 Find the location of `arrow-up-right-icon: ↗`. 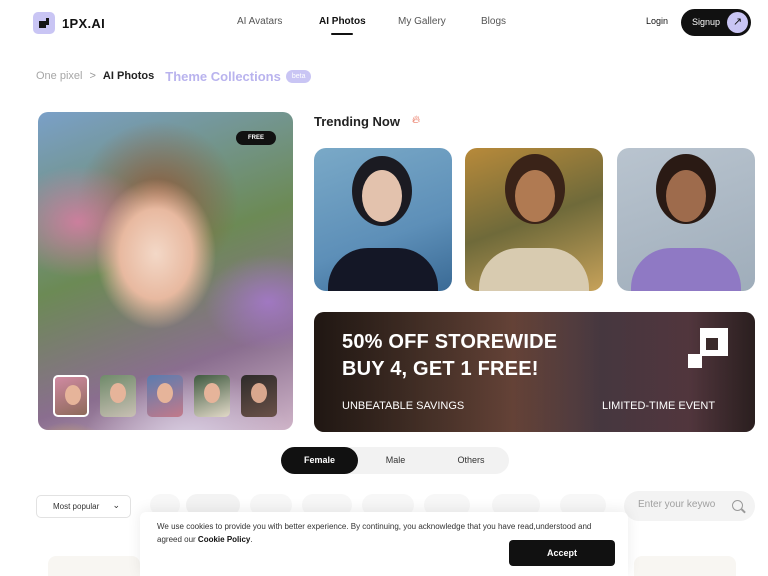

arrow-up-right-icon: ↗ is located at coordinates (737, 22).